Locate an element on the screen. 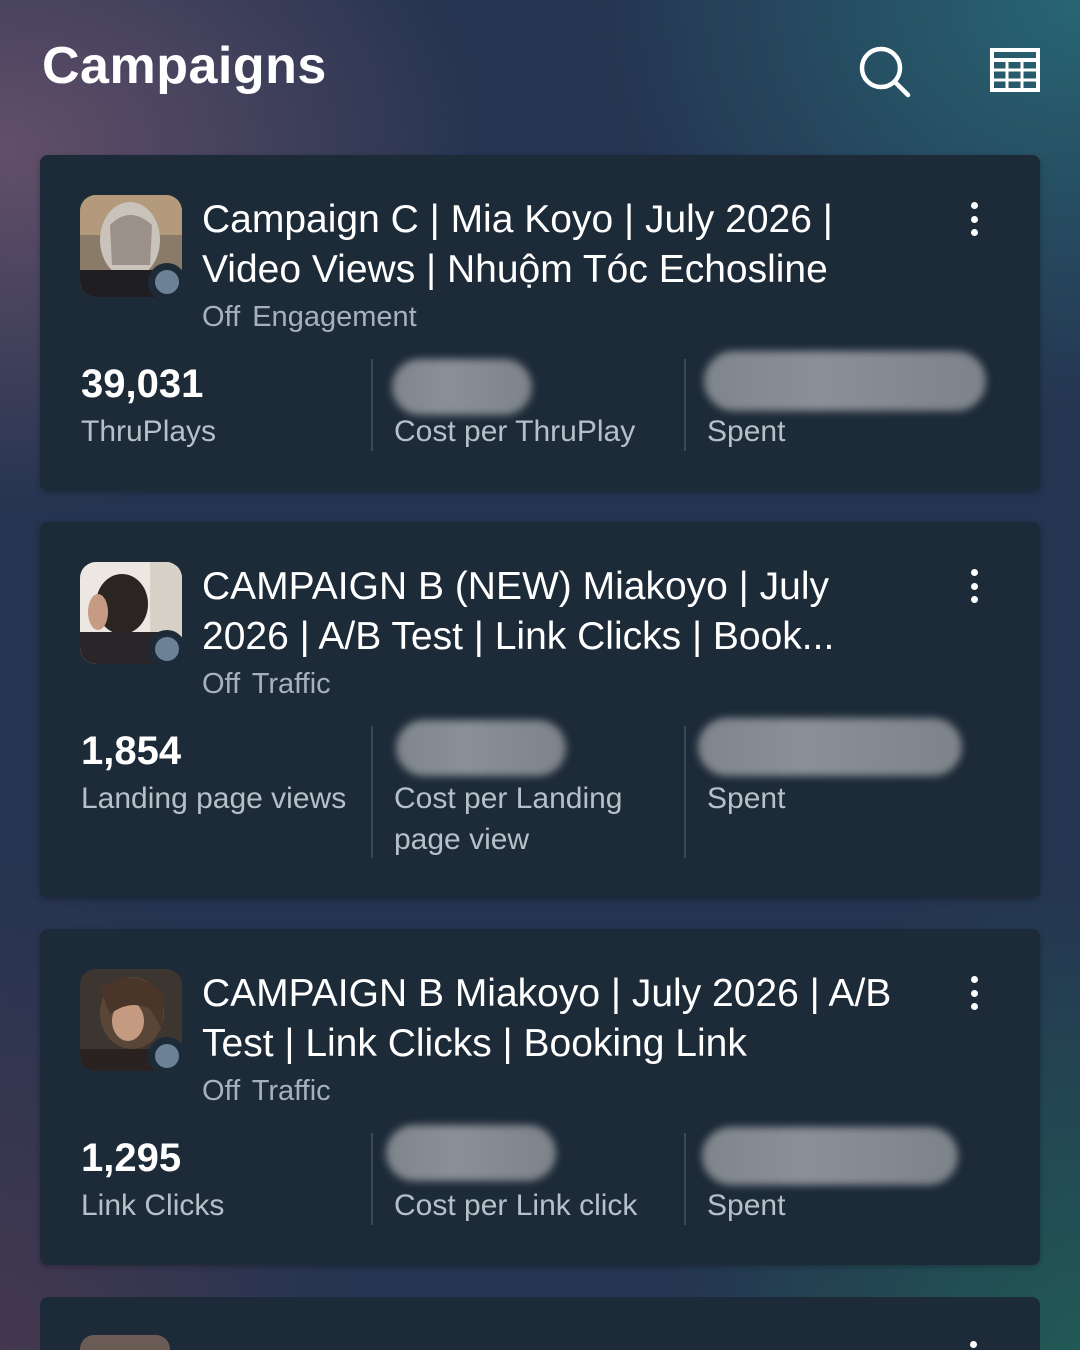 The image size is (1080, 1350). cost-label: Cost per Link click is located at coordinates (516, 1205).